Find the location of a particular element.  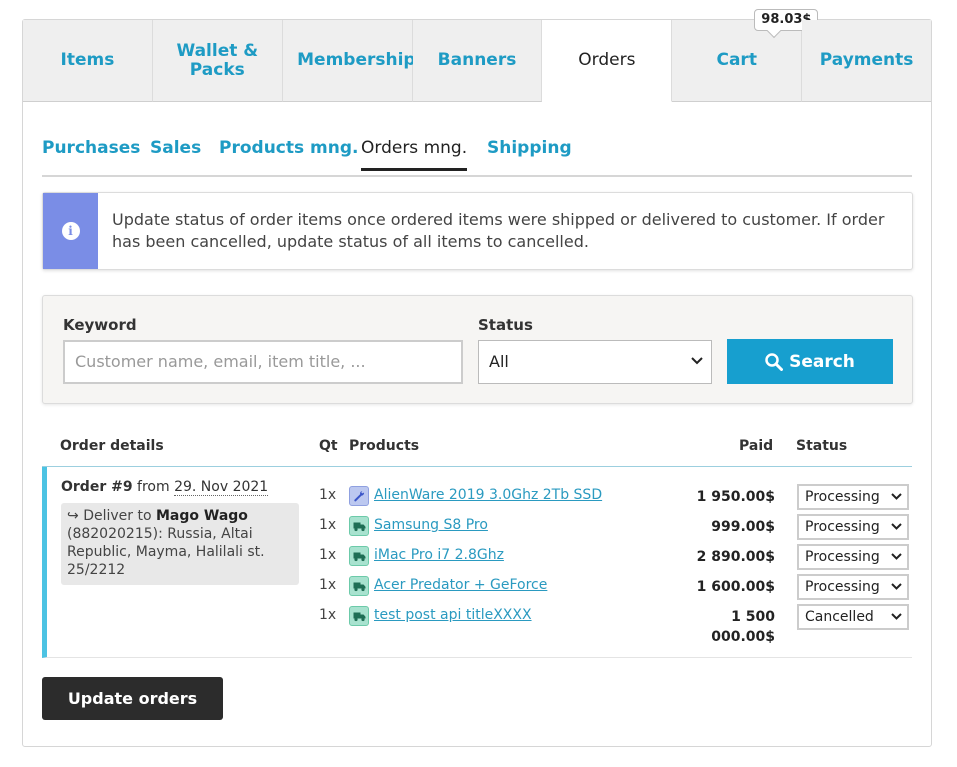

tab-label: Banners is located at coordinates (477, 60).